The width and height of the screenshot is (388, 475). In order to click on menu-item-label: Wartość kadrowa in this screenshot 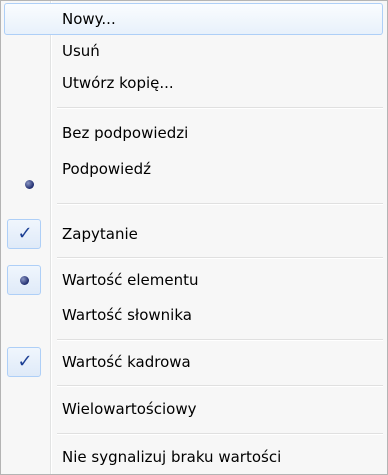, I will do `click(126, 362)`.